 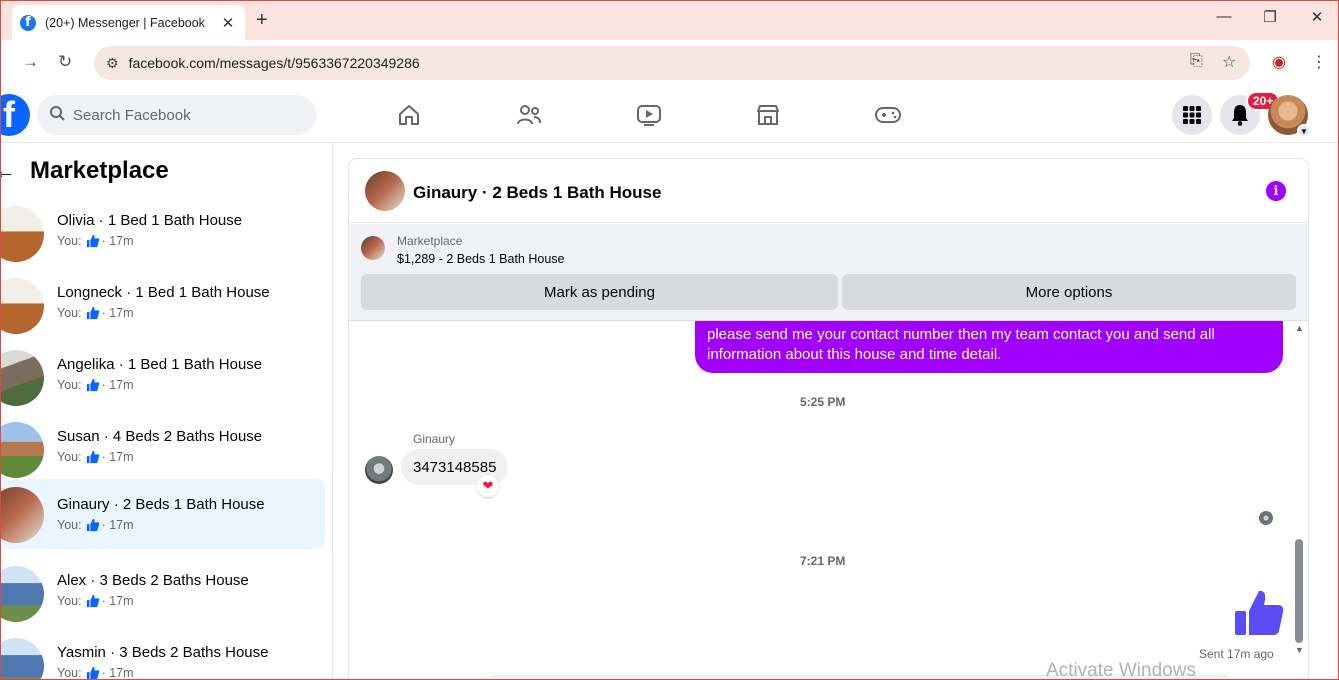 I want to click on reload-icon: ↻, so click(x=65, y=62).